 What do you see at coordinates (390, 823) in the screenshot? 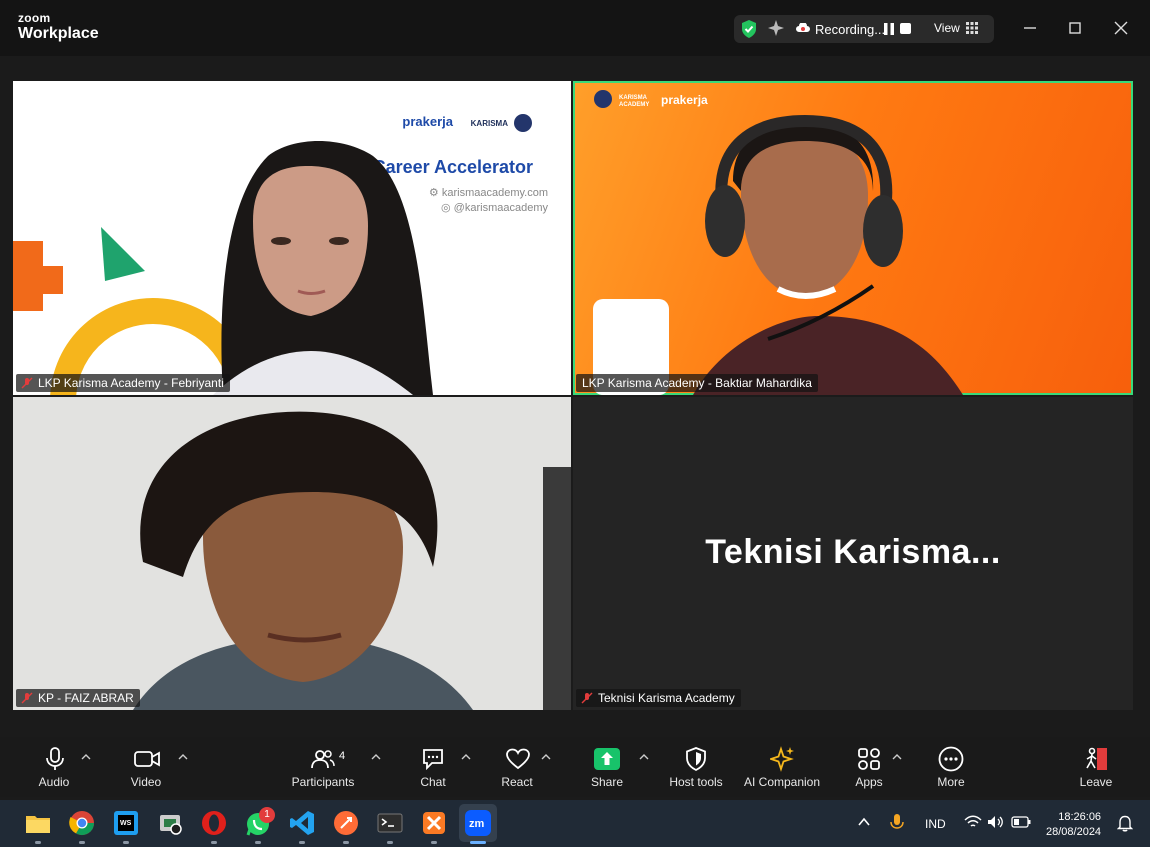
I see `terminal-icon` at bounding box center [390, 823].